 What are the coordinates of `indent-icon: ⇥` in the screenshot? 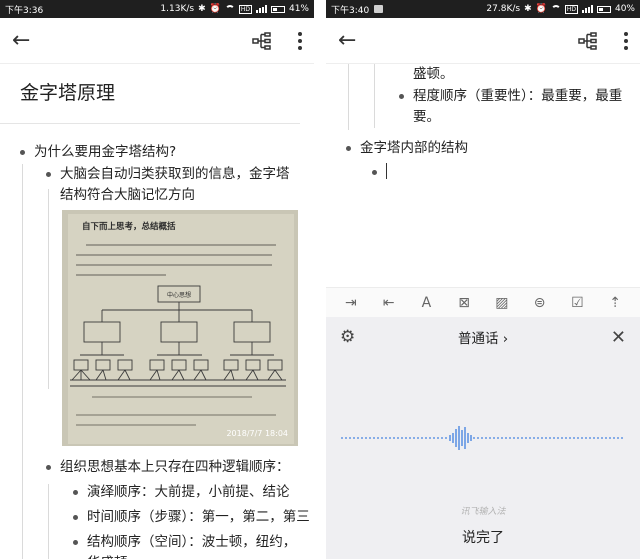 It's located at (351, 303).